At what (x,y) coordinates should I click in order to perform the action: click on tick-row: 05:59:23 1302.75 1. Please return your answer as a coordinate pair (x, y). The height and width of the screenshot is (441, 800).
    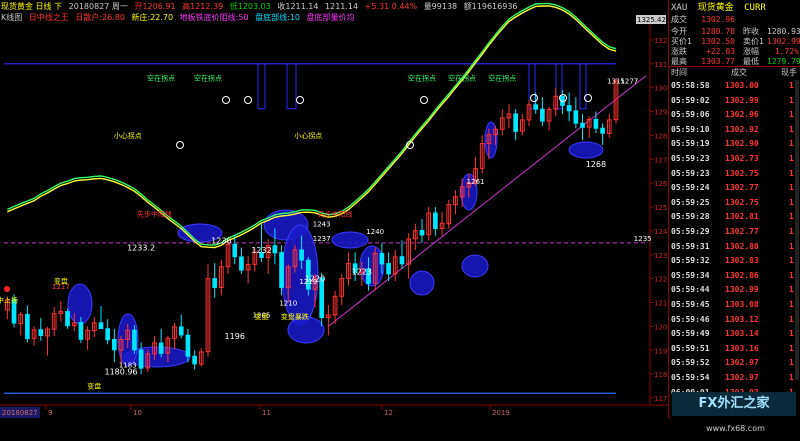
    Looking at the image, I should click on (735, 174).